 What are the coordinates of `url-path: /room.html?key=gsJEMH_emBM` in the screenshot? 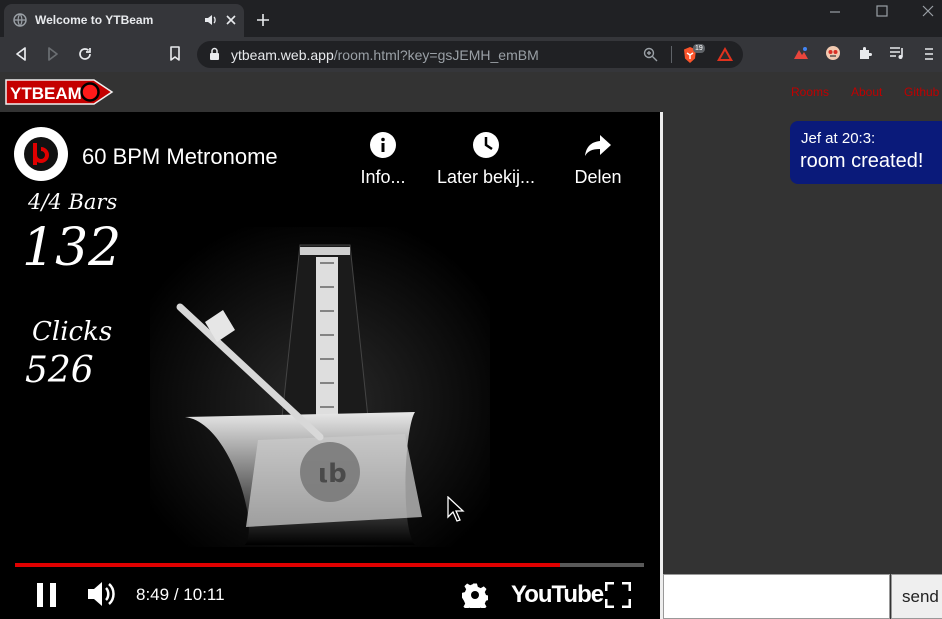 It's located at (436, 55).